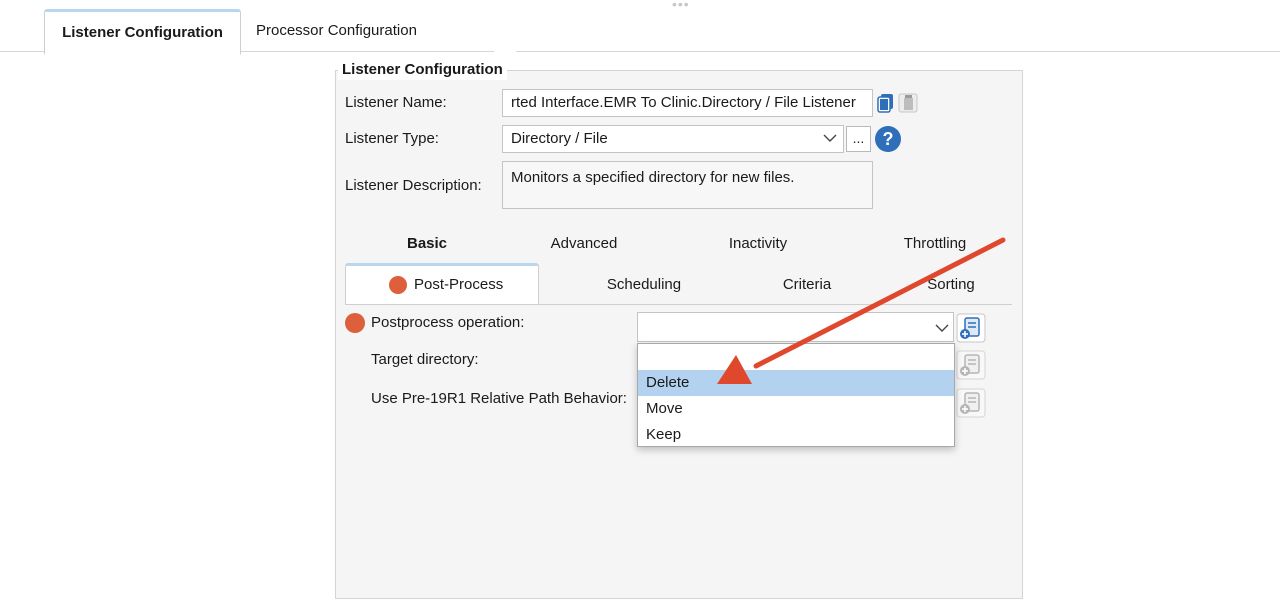 The height and width of the screenshot is (600, 1280). What do you see at coordinates (644, 285) in the screenshot?
I see `tab-scheduling: Scheduling` at bounding box center [644, 285].